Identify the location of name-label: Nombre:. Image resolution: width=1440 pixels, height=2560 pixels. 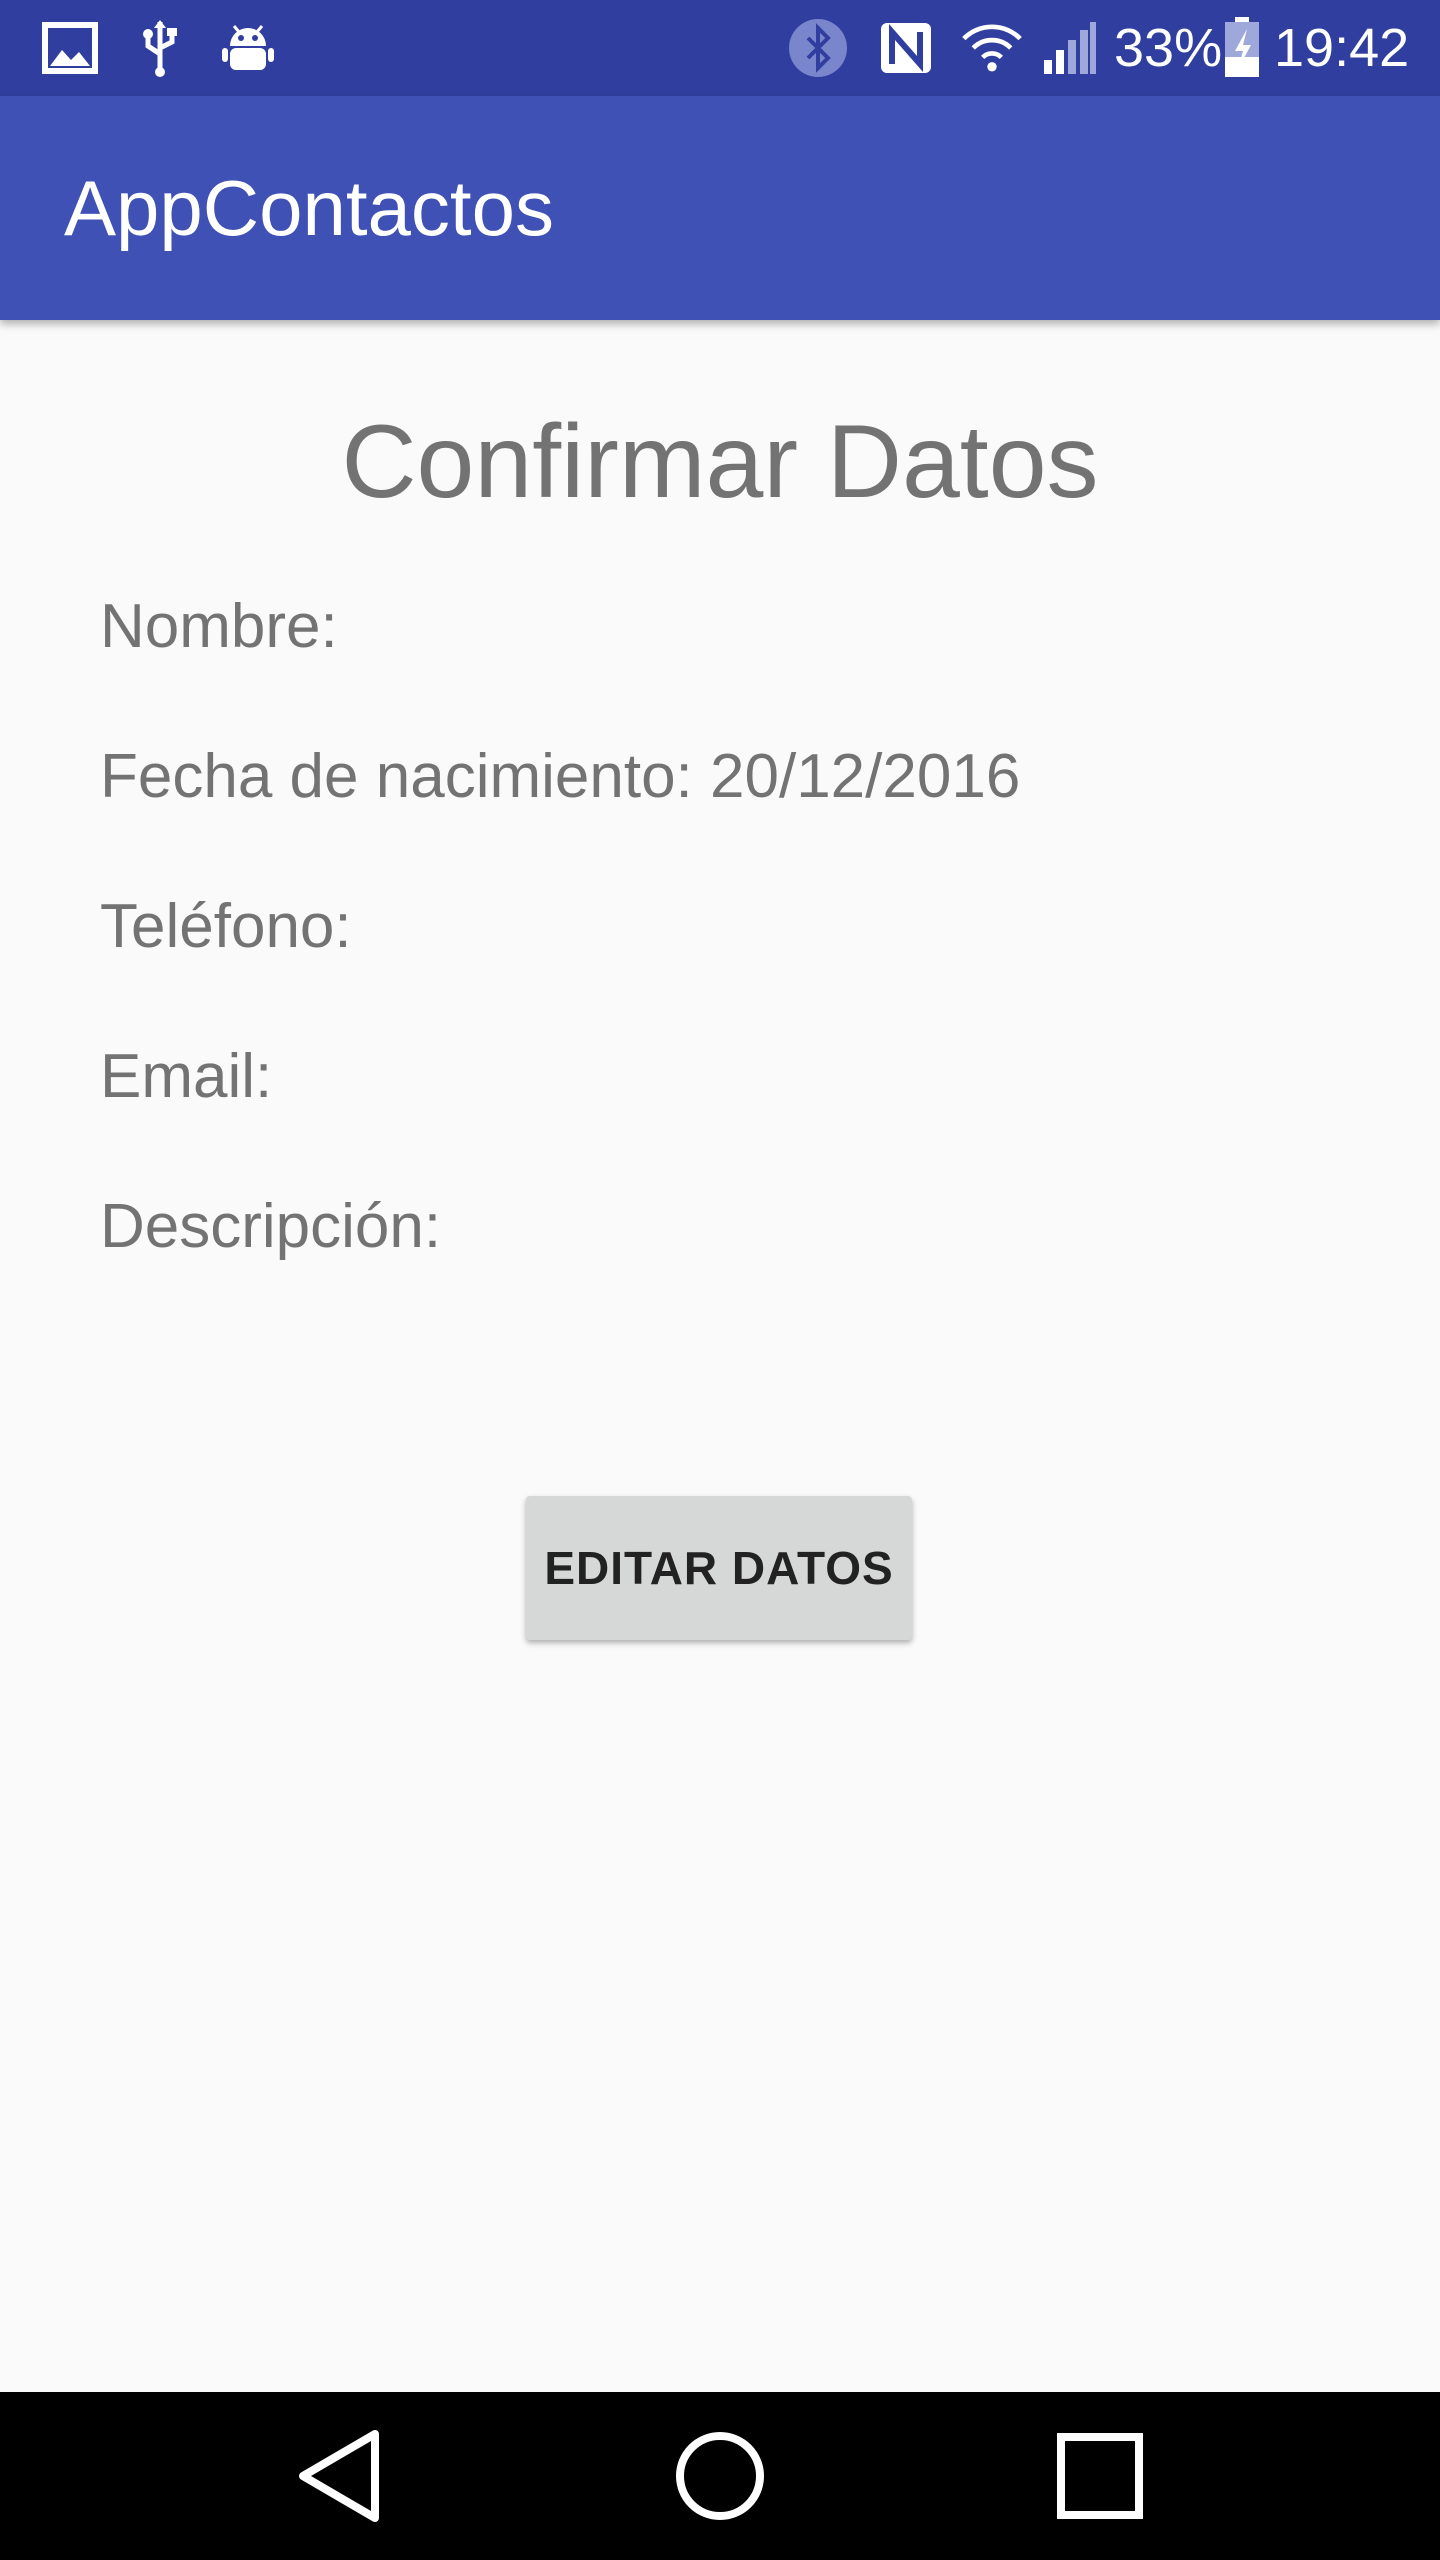
(219, 626).